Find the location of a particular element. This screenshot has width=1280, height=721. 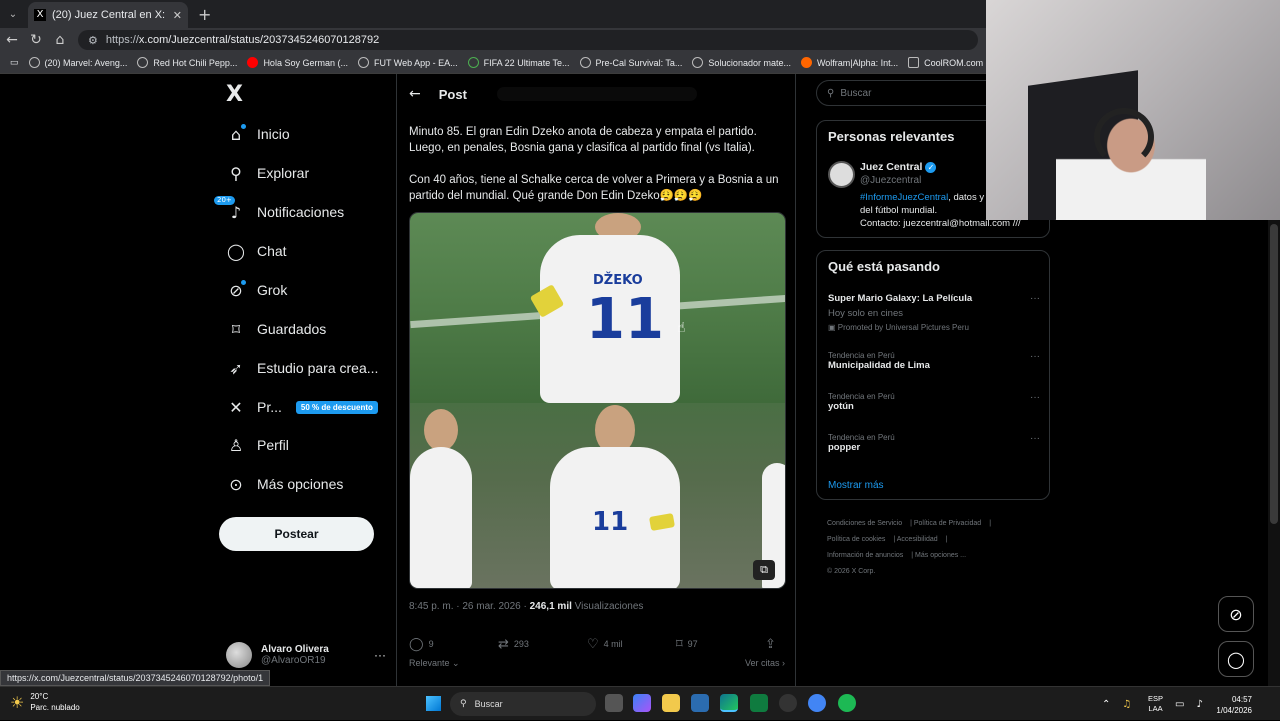

browser-tab: X (20) Juez Central en X: "Hay que h ✕ is located at coordinates (108, 15).